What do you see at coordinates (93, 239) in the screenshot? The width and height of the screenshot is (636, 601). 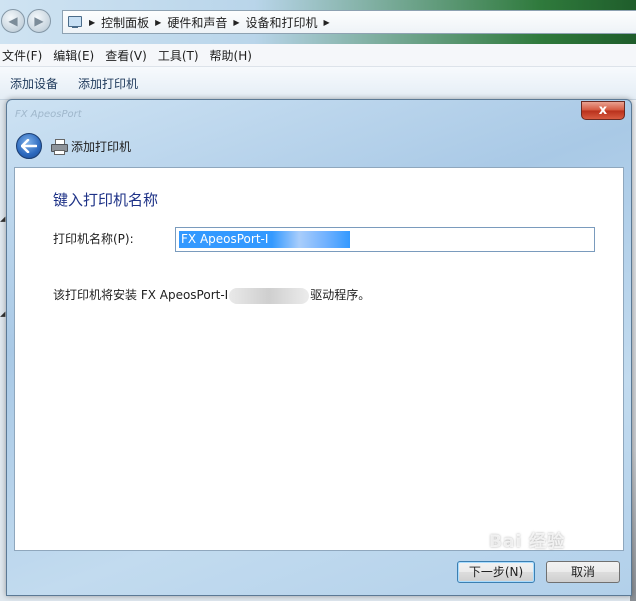 I see `printer-name-label: 打印机名称(P):` at bounding box center [93, 239].